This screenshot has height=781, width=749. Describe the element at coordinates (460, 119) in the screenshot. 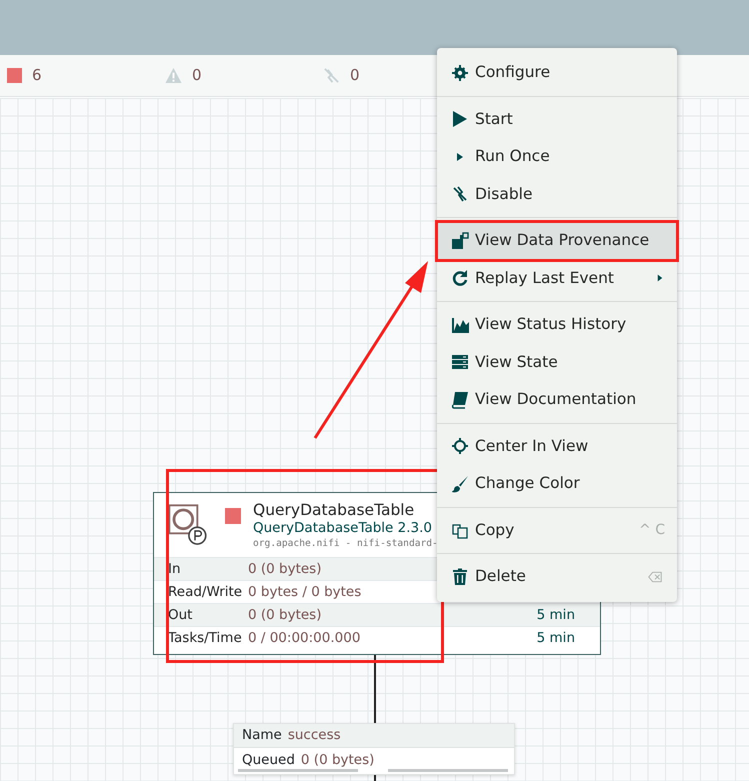

I see `play-icon` at that location.